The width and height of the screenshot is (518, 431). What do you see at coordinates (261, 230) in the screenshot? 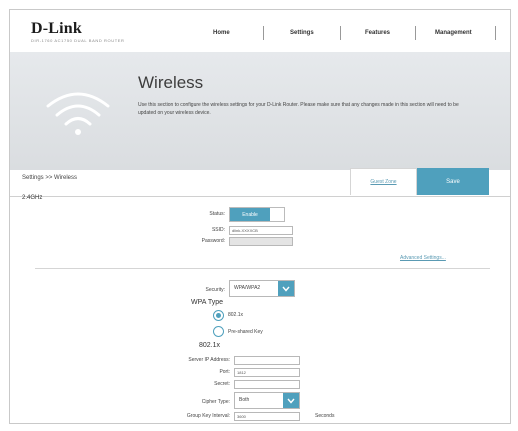
I see `ssid-input: dlink-XXXXCB` at bounding box center [261, 230].